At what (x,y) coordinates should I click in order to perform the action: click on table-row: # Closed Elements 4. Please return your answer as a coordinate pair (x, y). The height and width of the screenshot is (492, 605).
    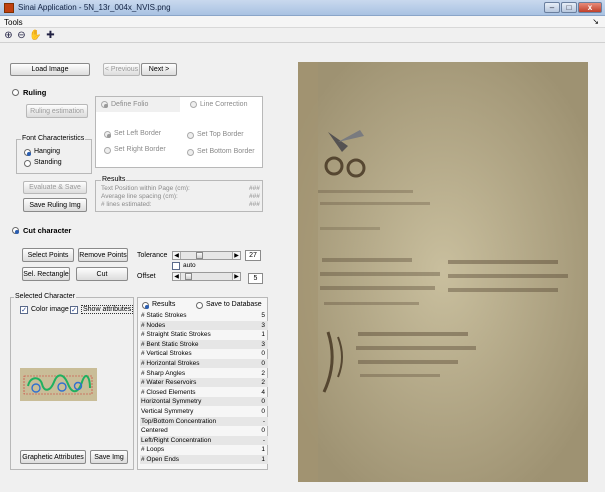
    Looking at the image, I should click on (204, 392).